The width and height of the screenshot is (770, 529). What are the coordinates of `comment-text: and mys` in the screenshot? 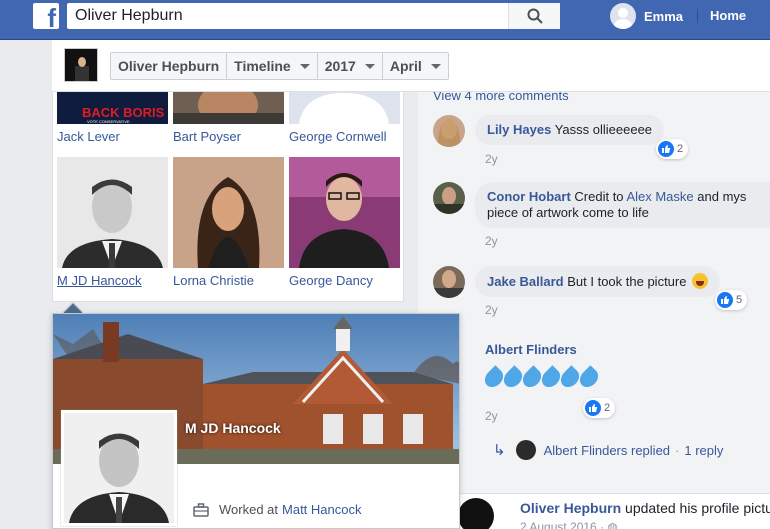 It's located at (722, 196).